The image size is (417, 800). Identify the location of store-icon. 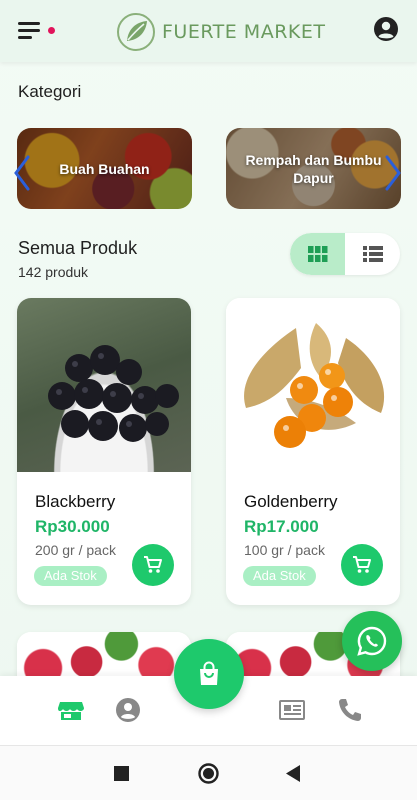
(71, 710).